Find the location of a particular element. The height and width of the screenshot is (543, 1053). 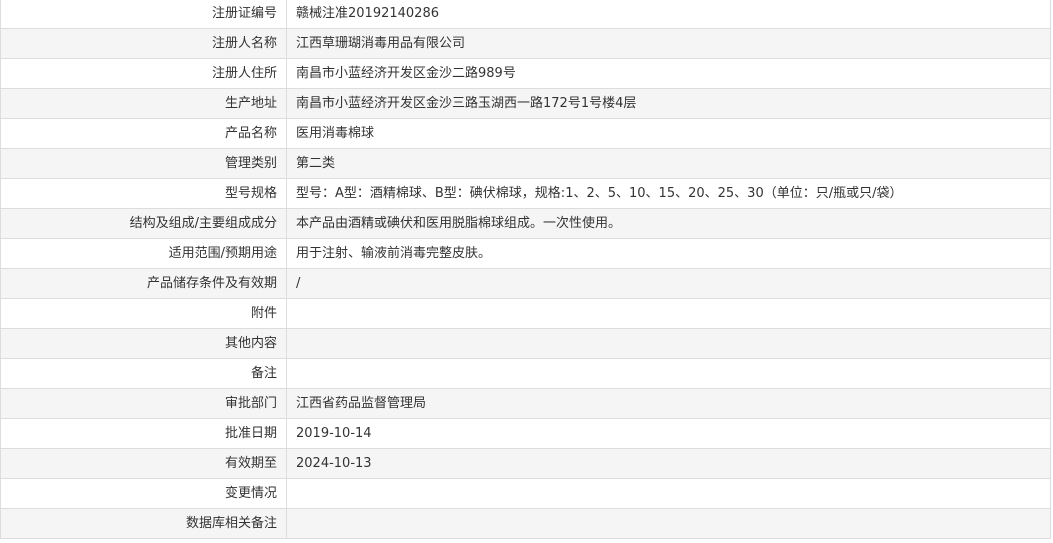

row-label: 产品名称 is located at coordinates (143, 133).